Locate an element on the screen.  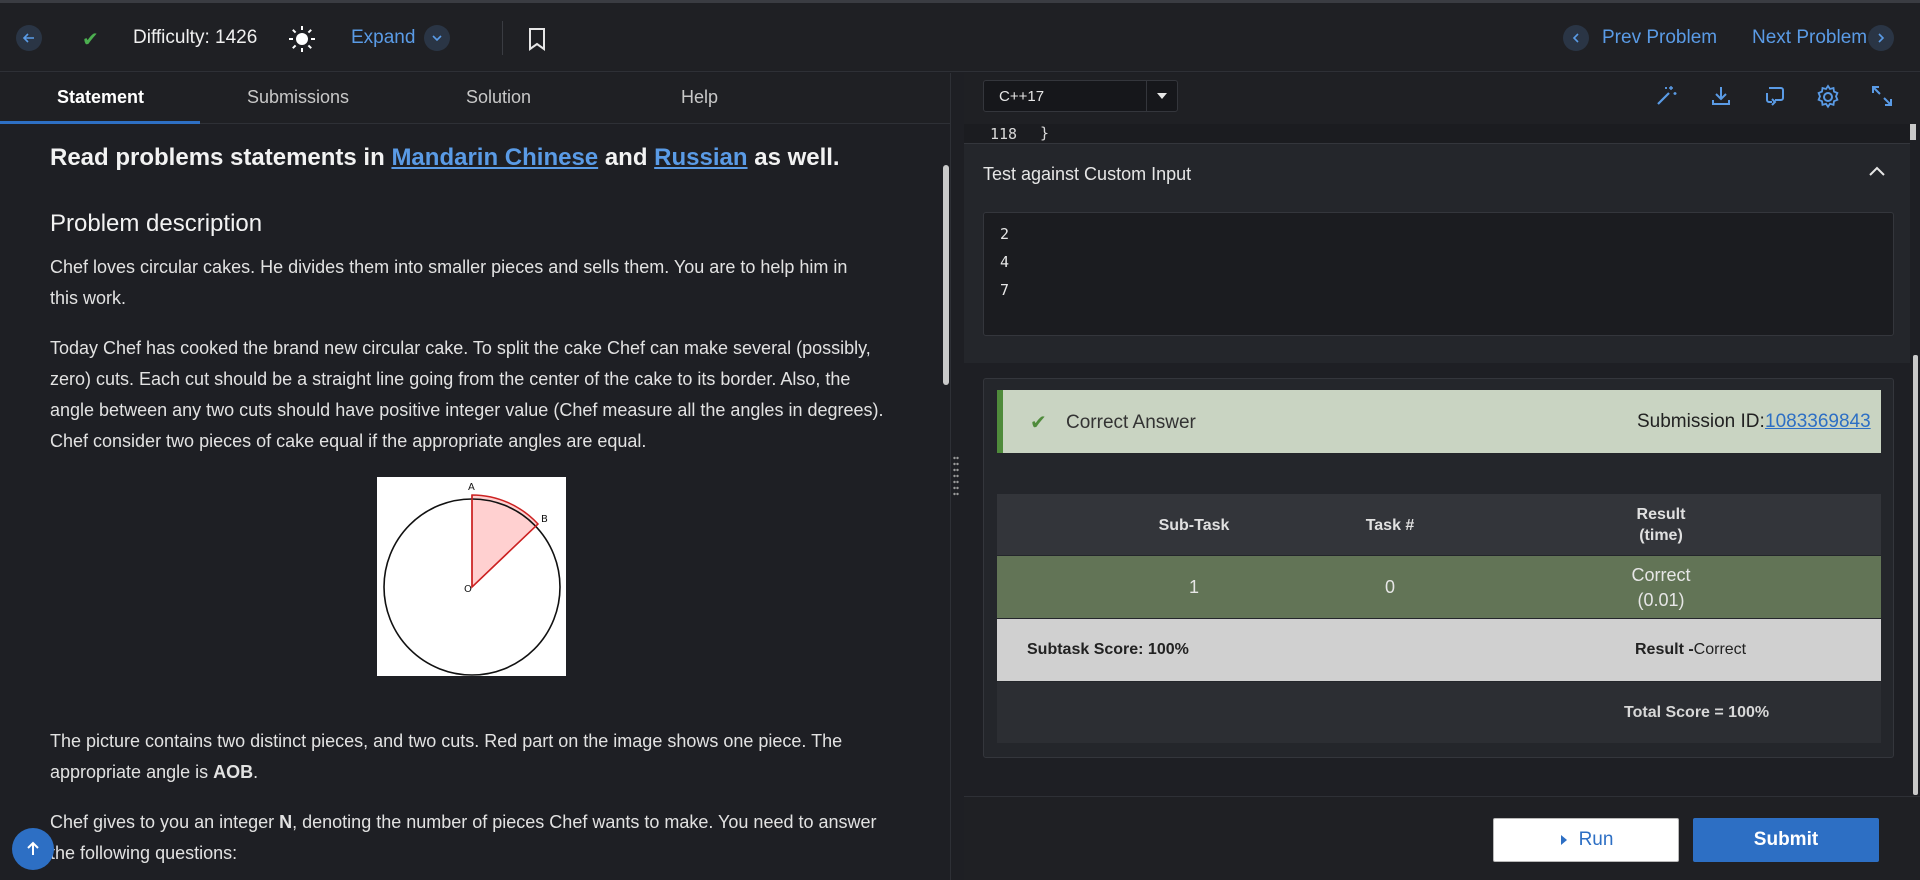
custom-input-value: 2 is located at coordinates (1005, 234).